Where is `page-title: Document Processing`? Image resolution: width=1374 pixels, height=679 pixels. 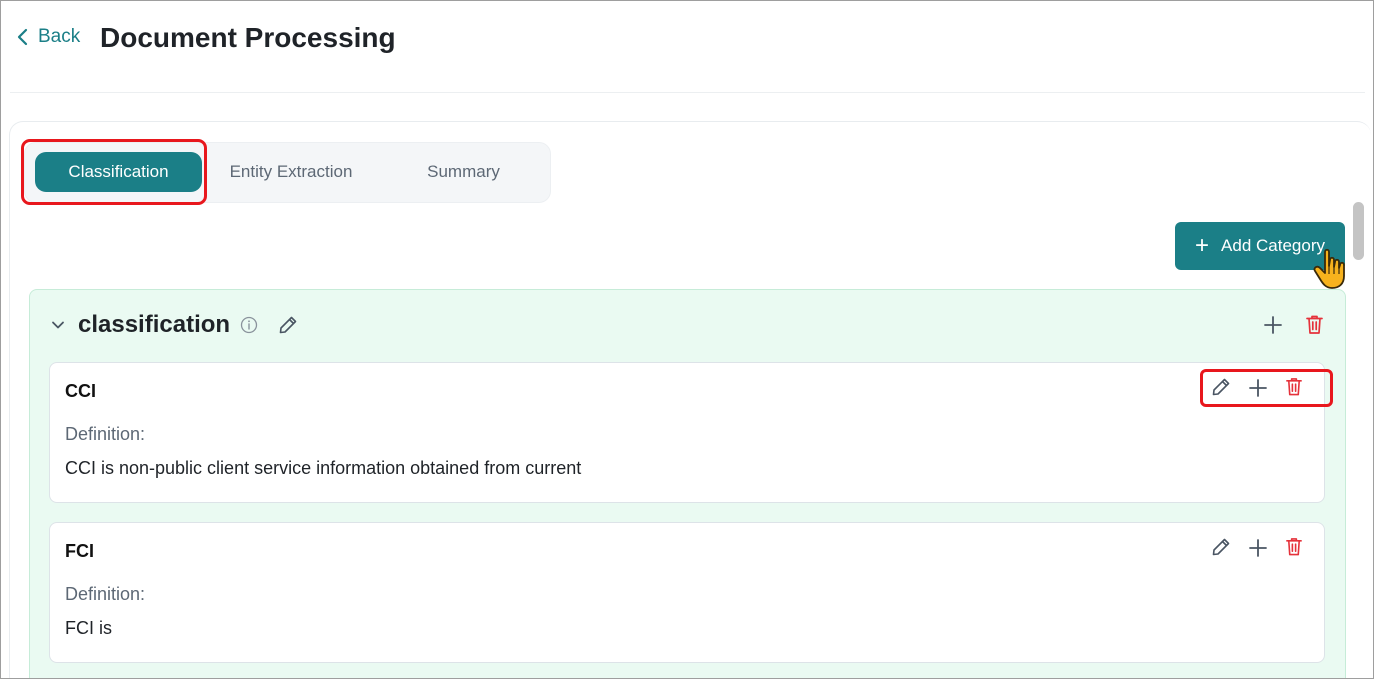
page-title: Document Processing is located at coordinates (248, 37).